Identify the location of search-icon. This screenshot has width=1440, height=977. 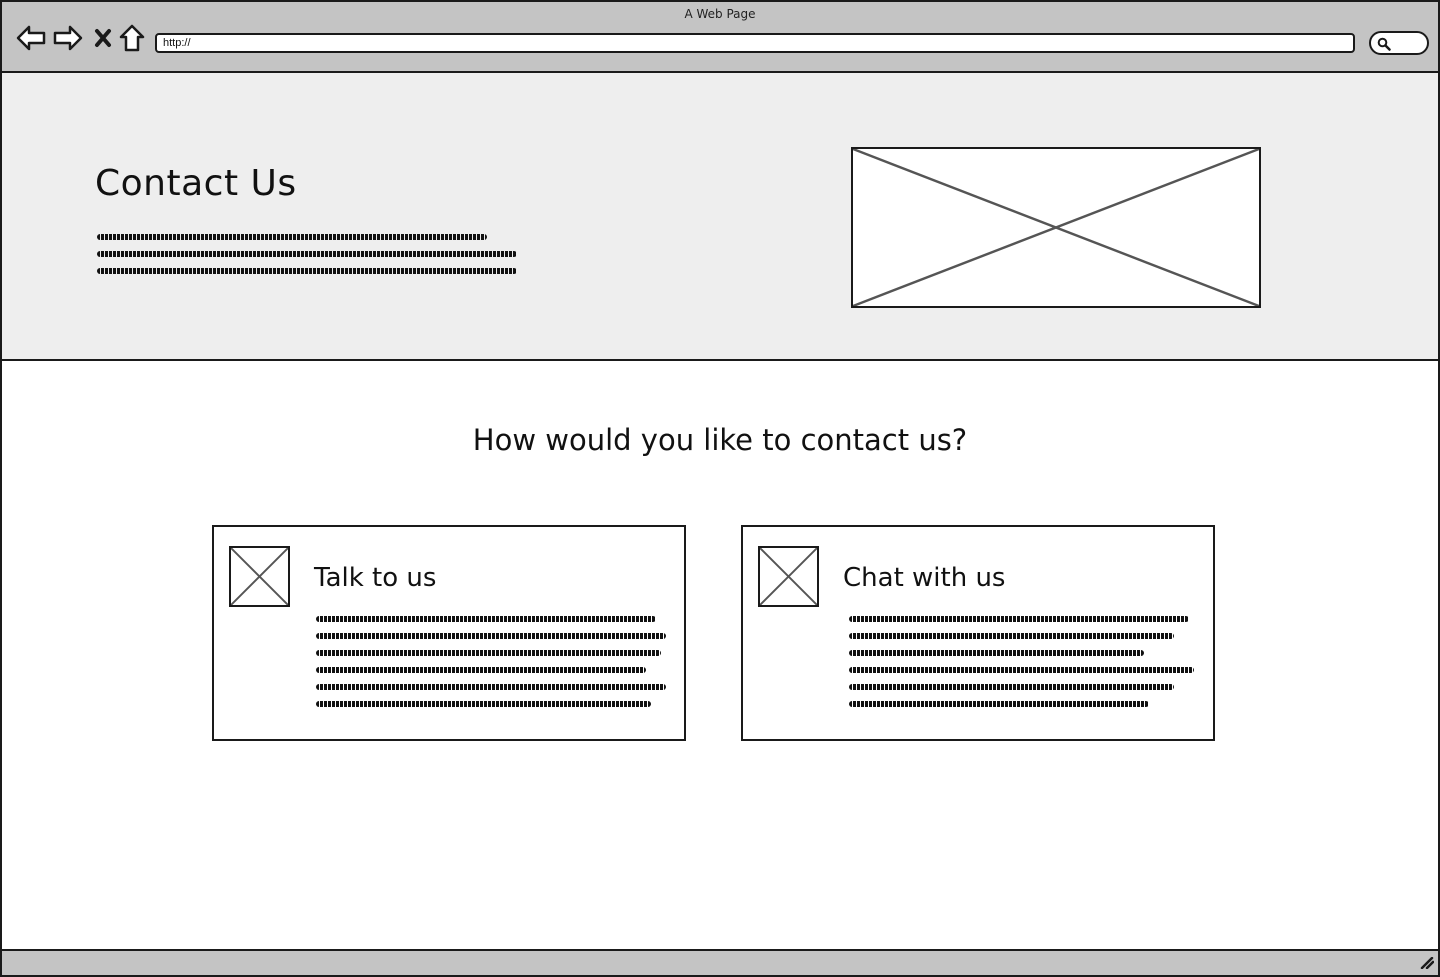
(1384, 44).